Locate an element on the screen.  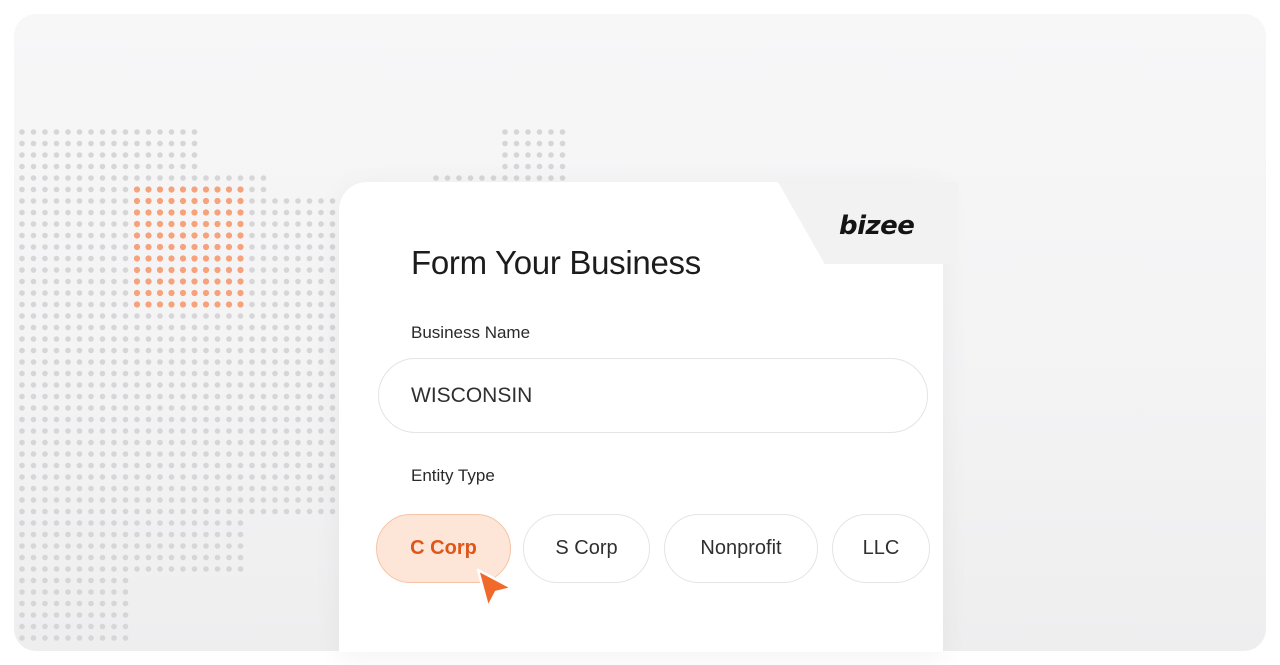
entity-option-nonprofit: Nonprofit is located at coordinates (741, 548).